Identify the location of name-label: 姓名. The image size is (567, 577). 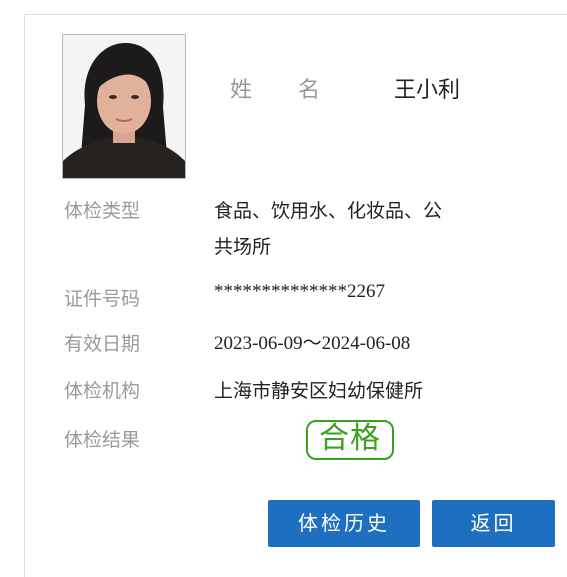
(276, 88).